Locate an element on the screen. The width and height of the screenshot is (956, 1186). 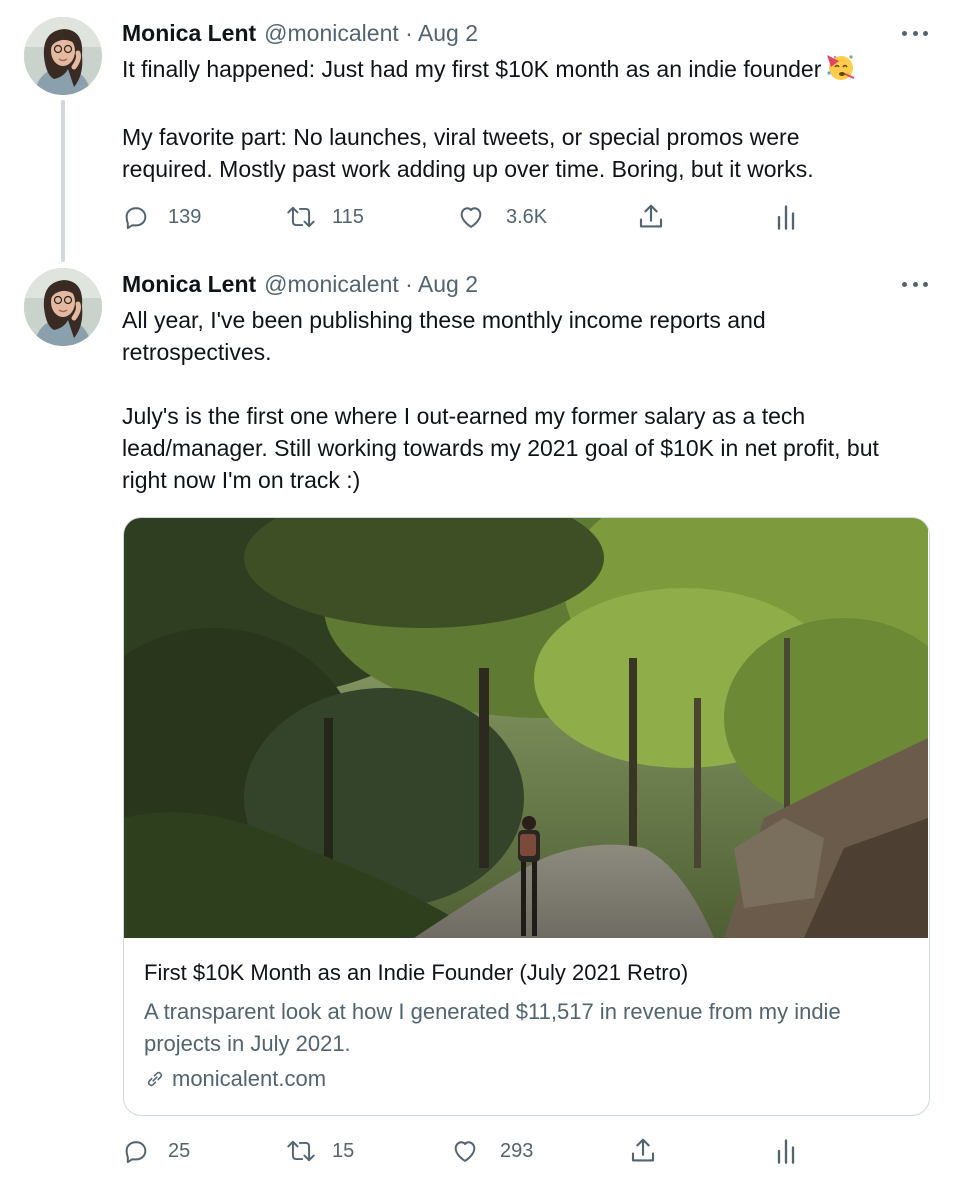
link-preview-domain: monicalent.com is located at coordinates (529, 1079).